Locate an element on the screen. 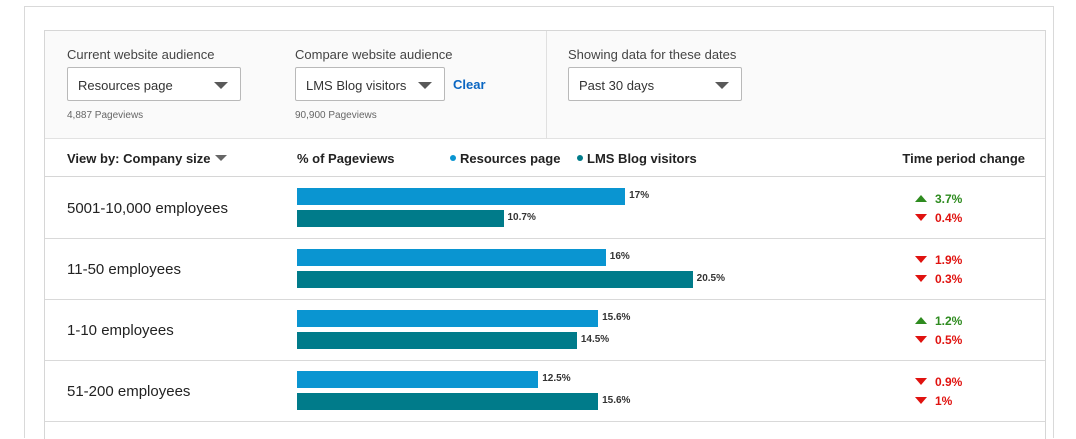 The image size is (1076, 439). legend-lms-blog: LMS Blog visitors is located at coordinates (637, 158).